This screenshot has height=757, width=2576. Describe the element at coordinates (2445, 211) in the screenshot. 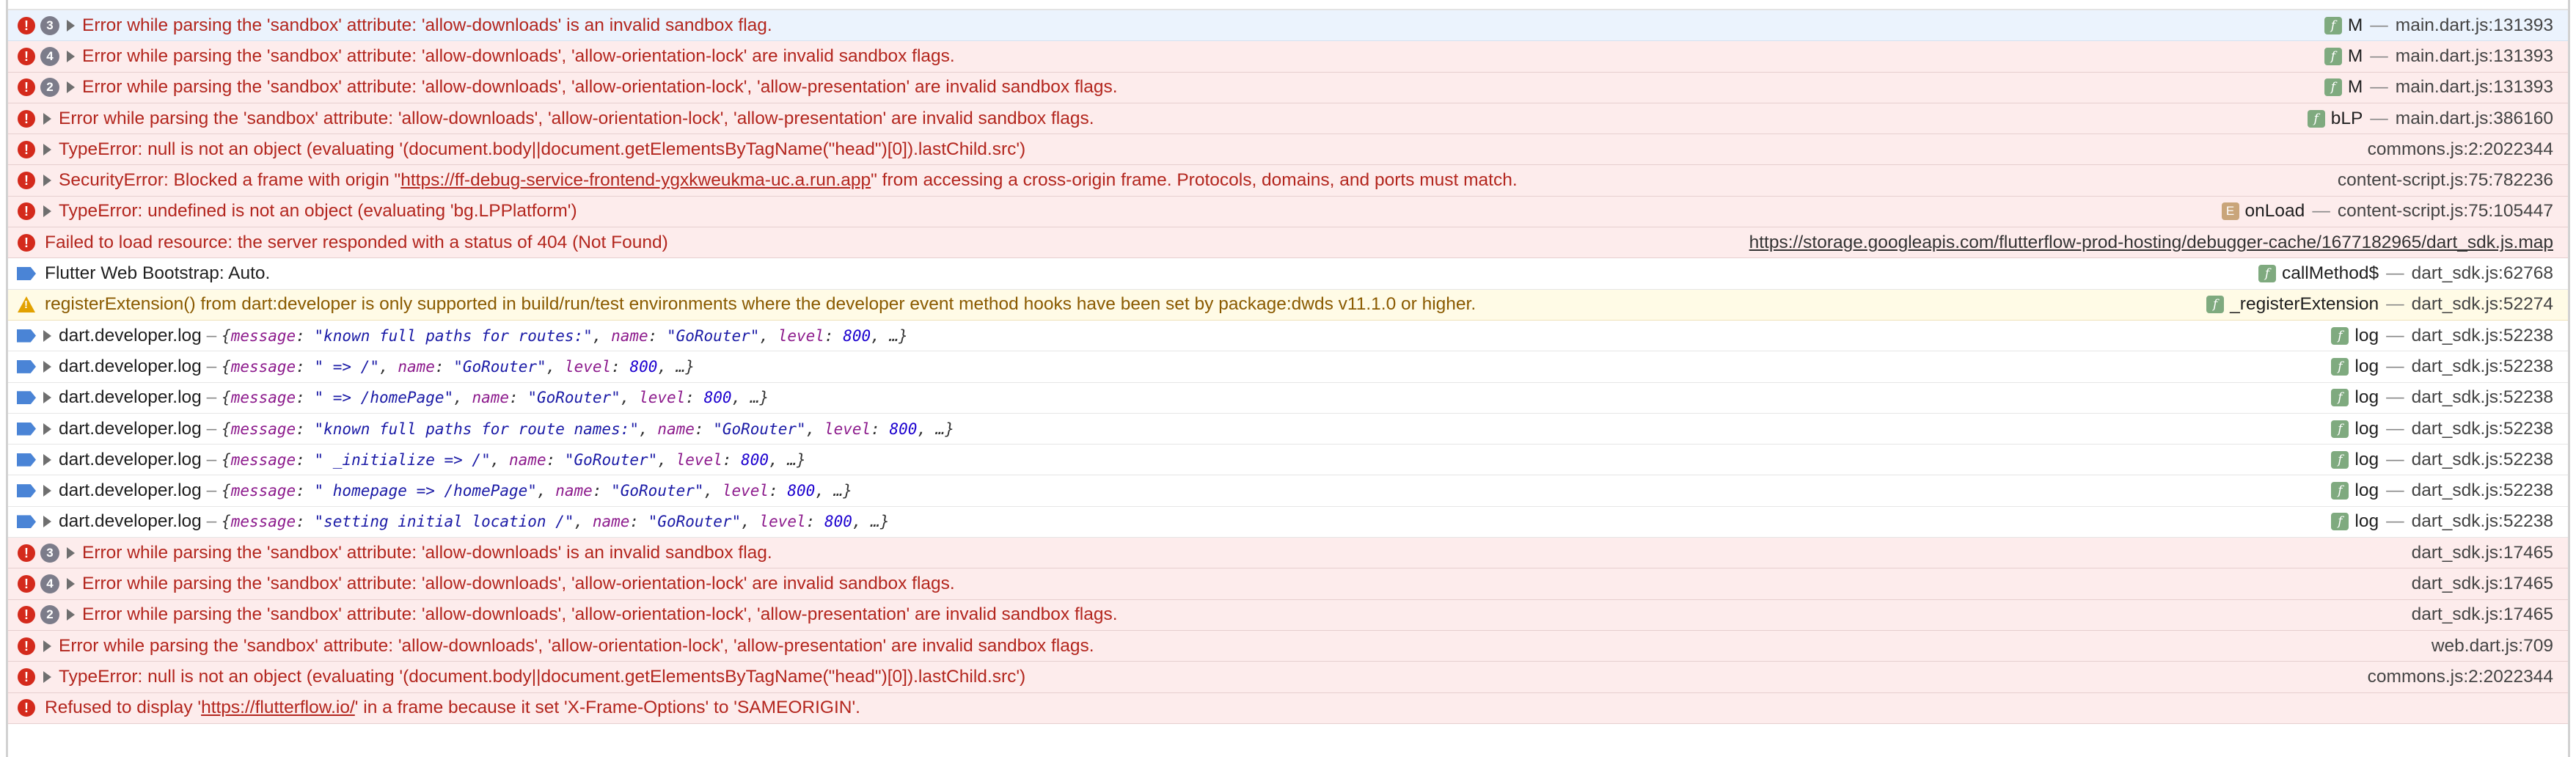

I see `source-file-link: content-script.js:75:105447` at that location.